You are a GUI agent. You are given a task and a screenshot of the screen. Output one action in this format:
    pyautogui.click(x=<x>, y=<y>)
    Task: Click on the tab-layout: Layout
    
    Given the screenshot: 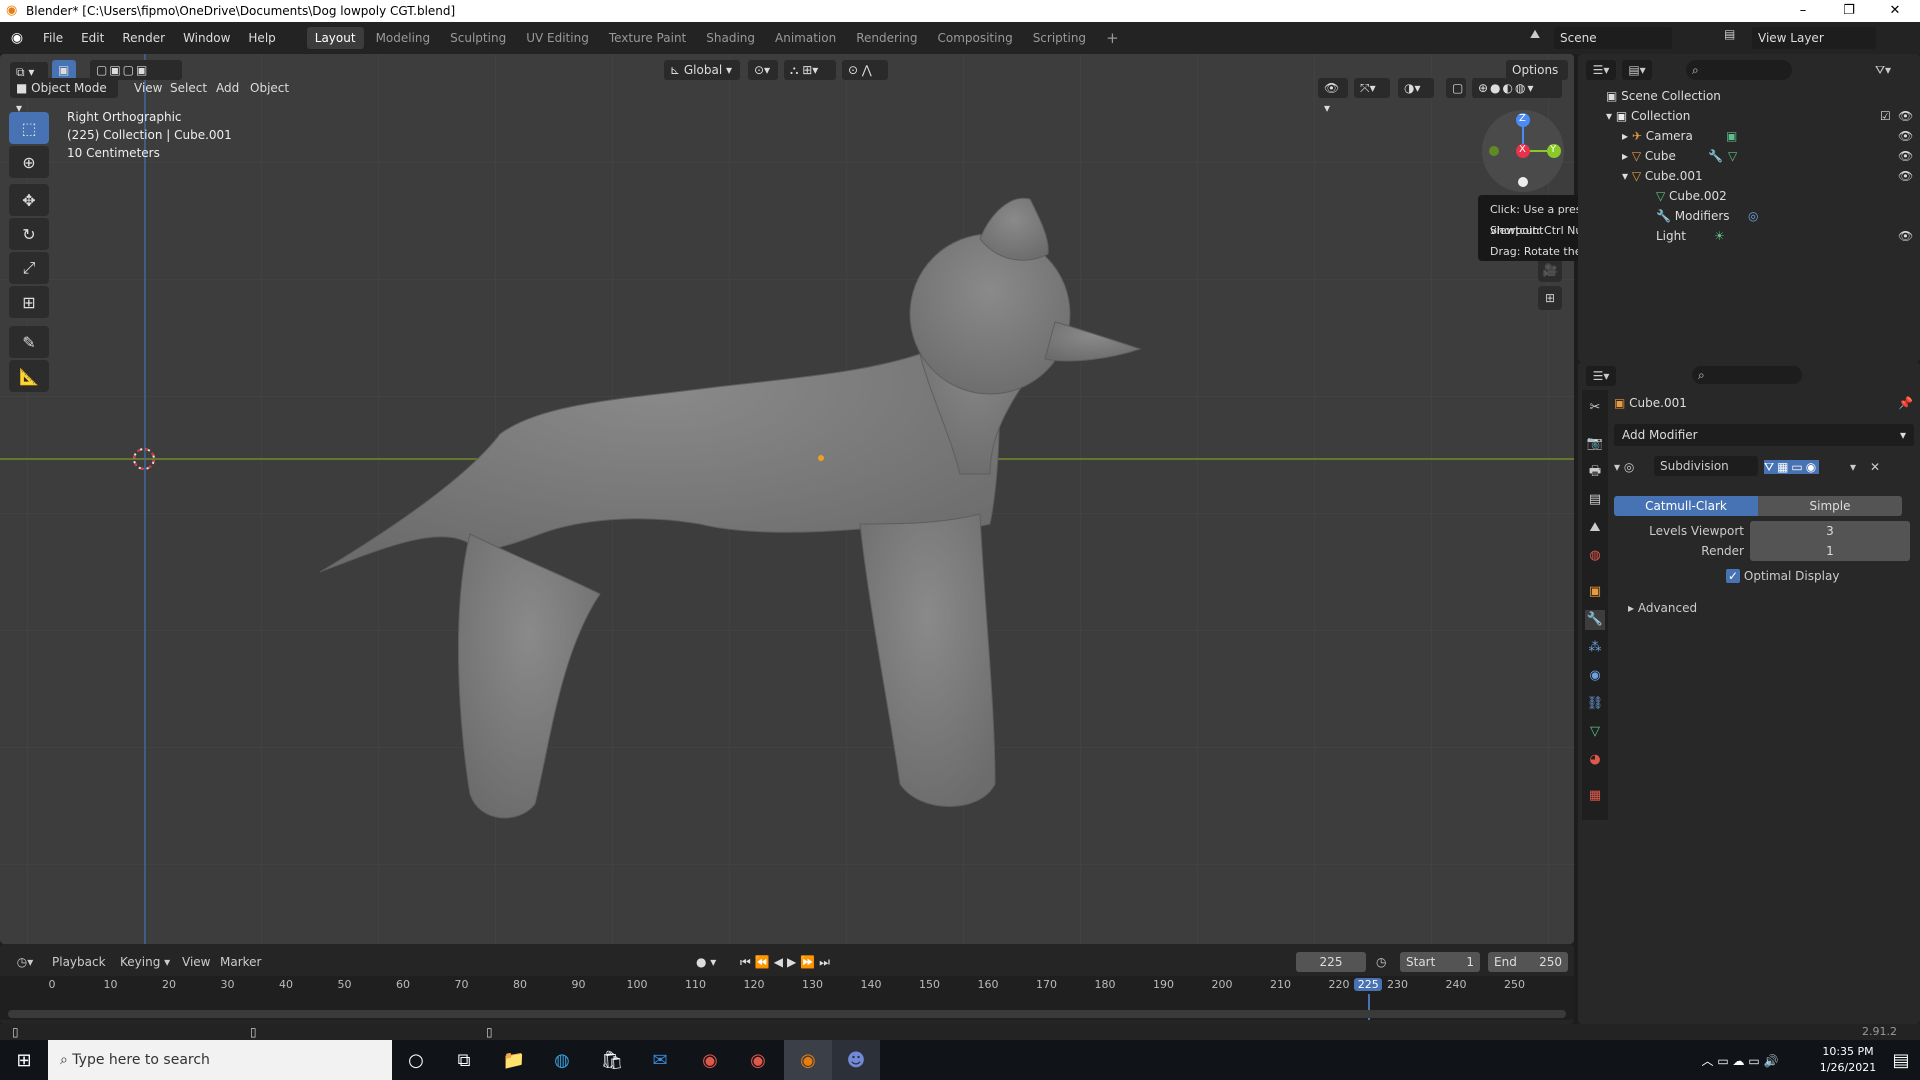 What is the action you would take?
    pyautogui.click(x=335, y=38)
    